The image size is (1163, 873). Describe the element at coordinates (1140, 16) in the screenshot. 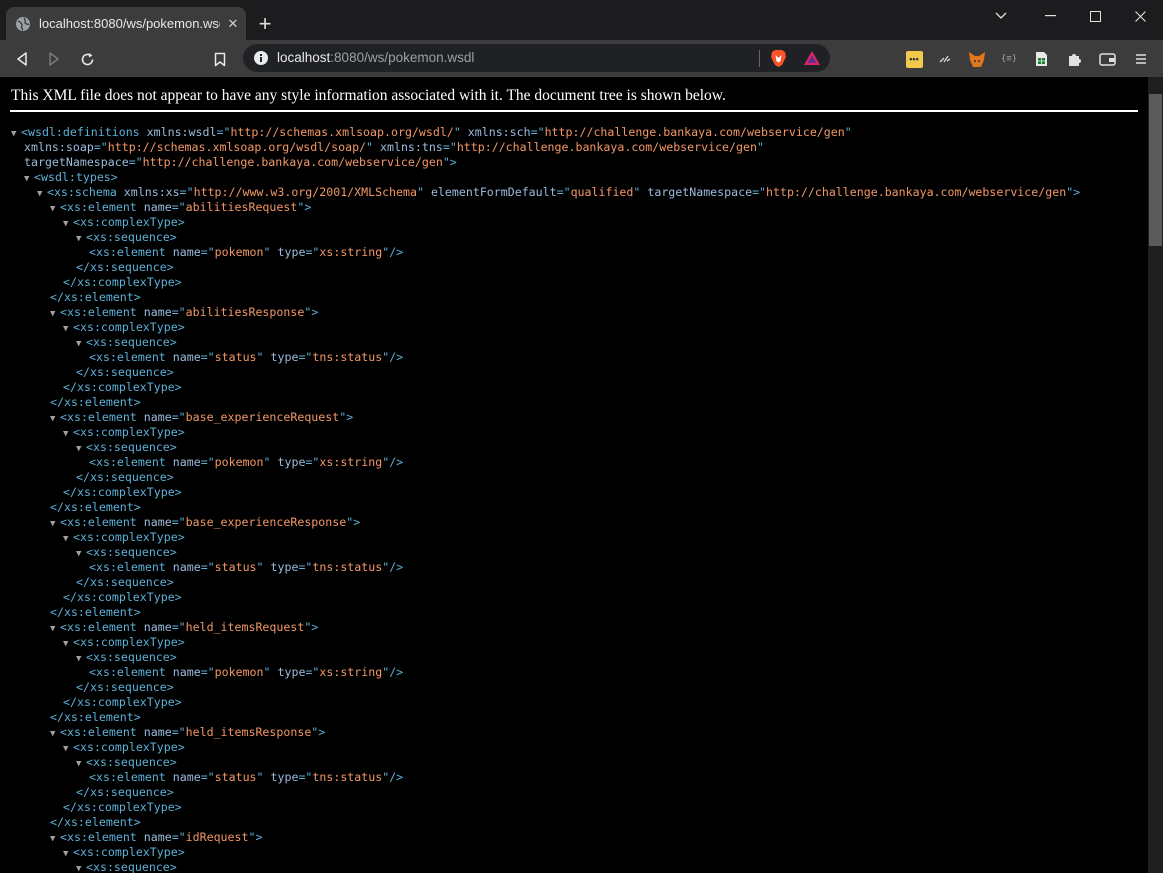

I see `close-icon` at that location.